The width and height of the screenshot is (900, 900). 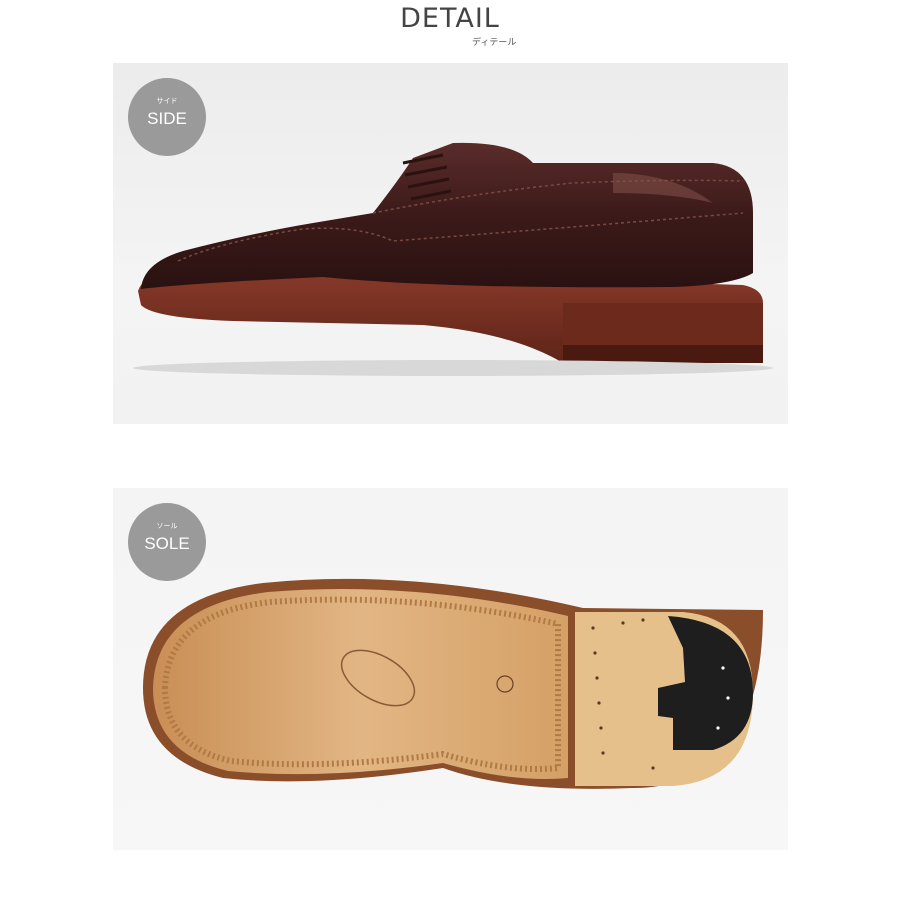 I want to click on page-subtitle: ディテール, so click(x=494, y=43).